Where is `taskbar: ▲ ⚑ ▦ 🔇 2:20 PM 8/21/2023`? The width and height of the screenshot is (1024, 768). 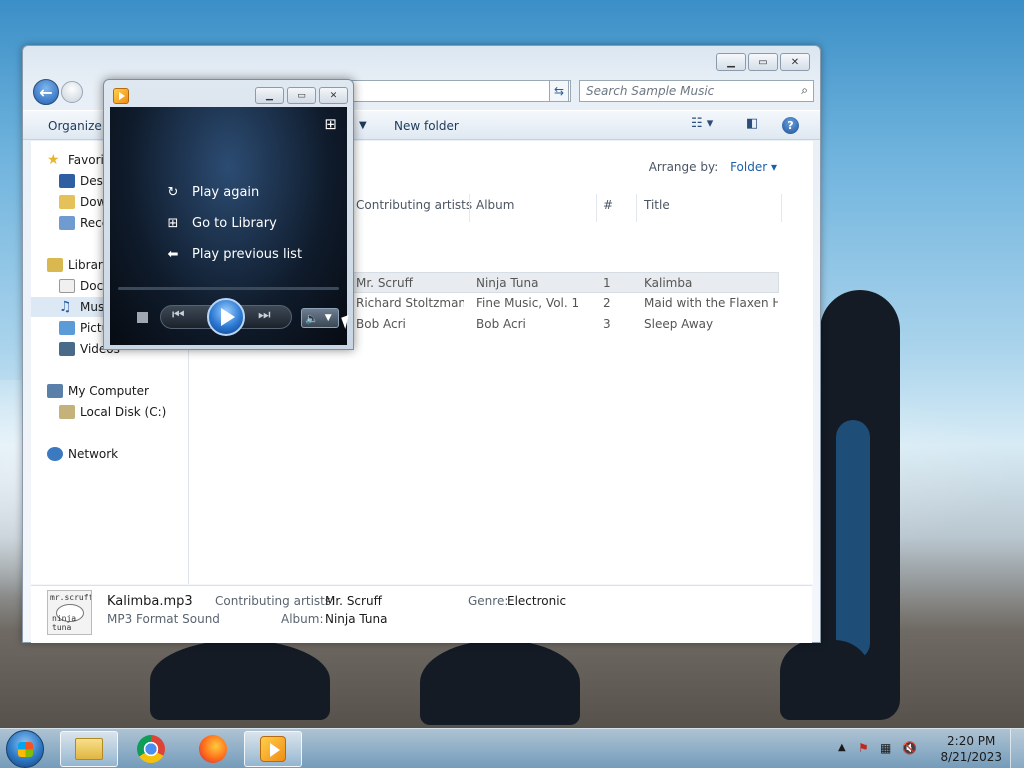 taskbar: ▲ ⚑ ▦ 🔇 2:20 PM 8/21/2023 is located at coordinates (512, 748).